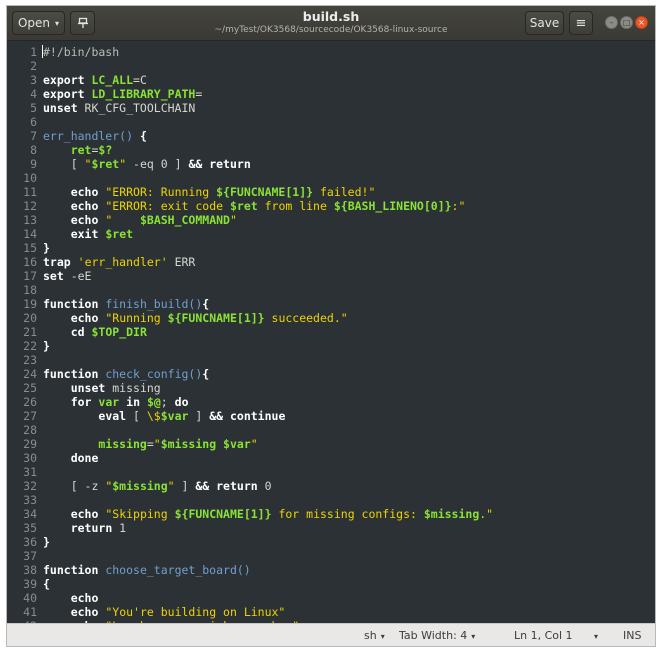 The image size is (662, 654). I want to click on line-code: {, so click(46, 584).